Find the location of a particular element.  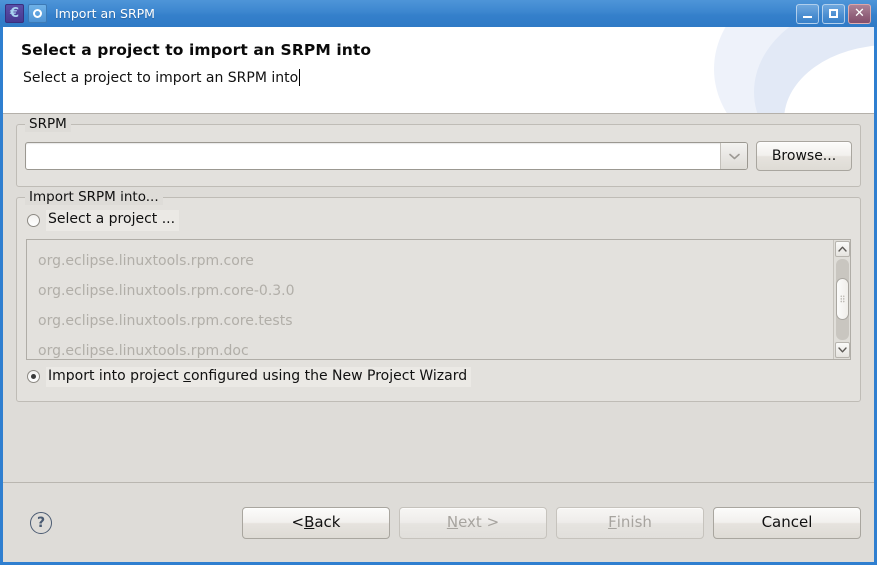

eclipse-icon: € is located at coordinates (14, 13).